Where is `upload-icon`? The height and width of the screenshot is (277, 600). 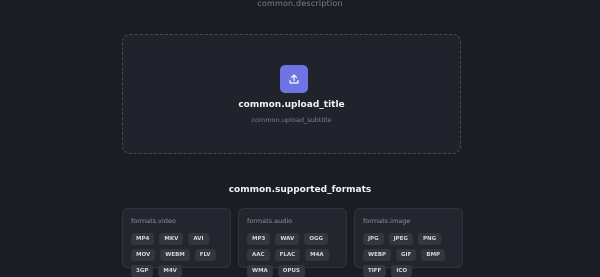 upload-icon is located at coordinates (294, 79).